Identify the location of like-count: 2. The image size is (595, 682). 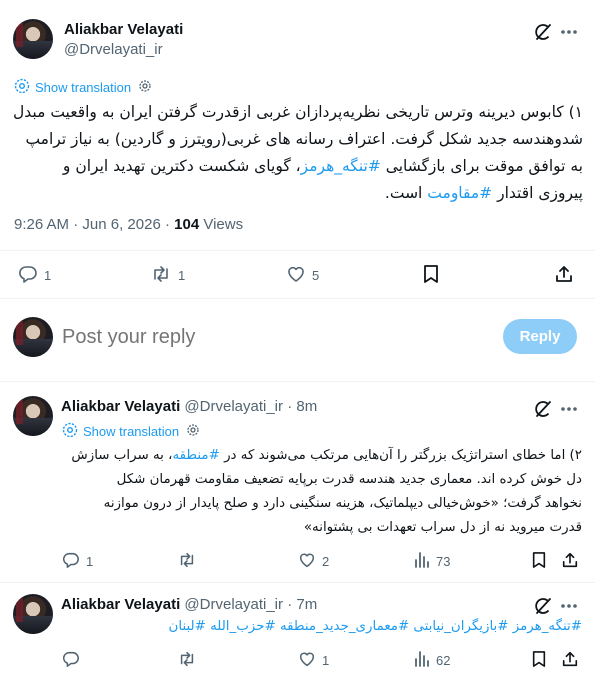
(326, 561).